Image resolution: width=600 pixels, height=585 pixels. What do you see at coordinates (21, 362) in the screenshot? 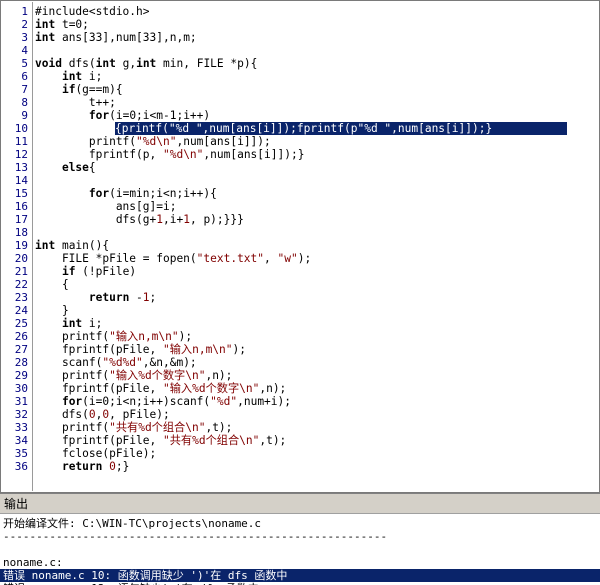
I see `line-number: 28` at bounding box center [21, 362].